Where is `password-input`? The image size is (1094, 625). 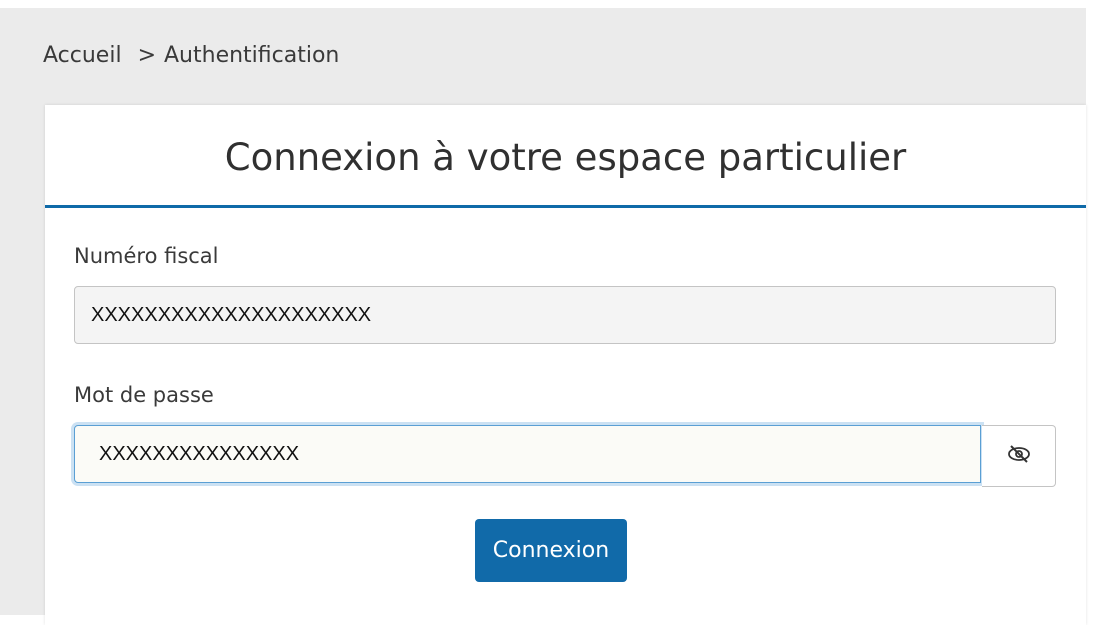 password-input is located at coordinates (527, 454).